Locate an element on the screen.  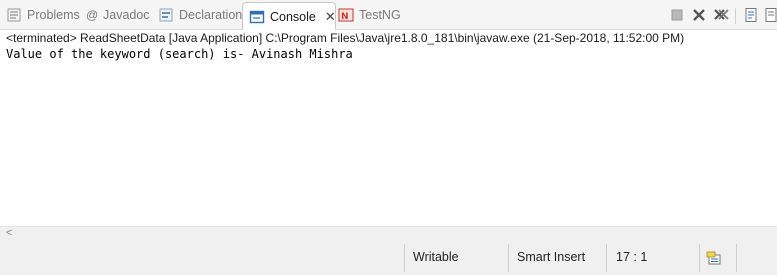
close-icon: ✕ is located at coordinates (330, 17).